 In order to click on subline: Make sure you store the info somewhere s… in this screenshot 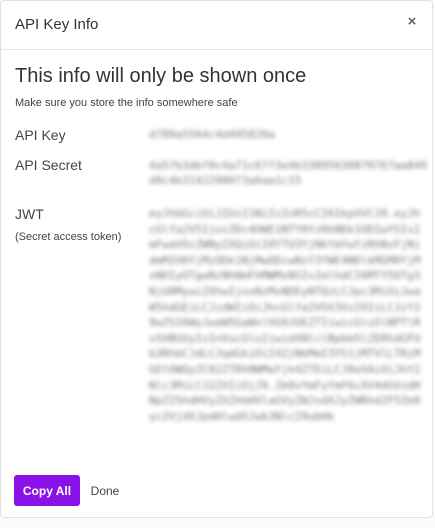, I will do `click(126, 103)`.